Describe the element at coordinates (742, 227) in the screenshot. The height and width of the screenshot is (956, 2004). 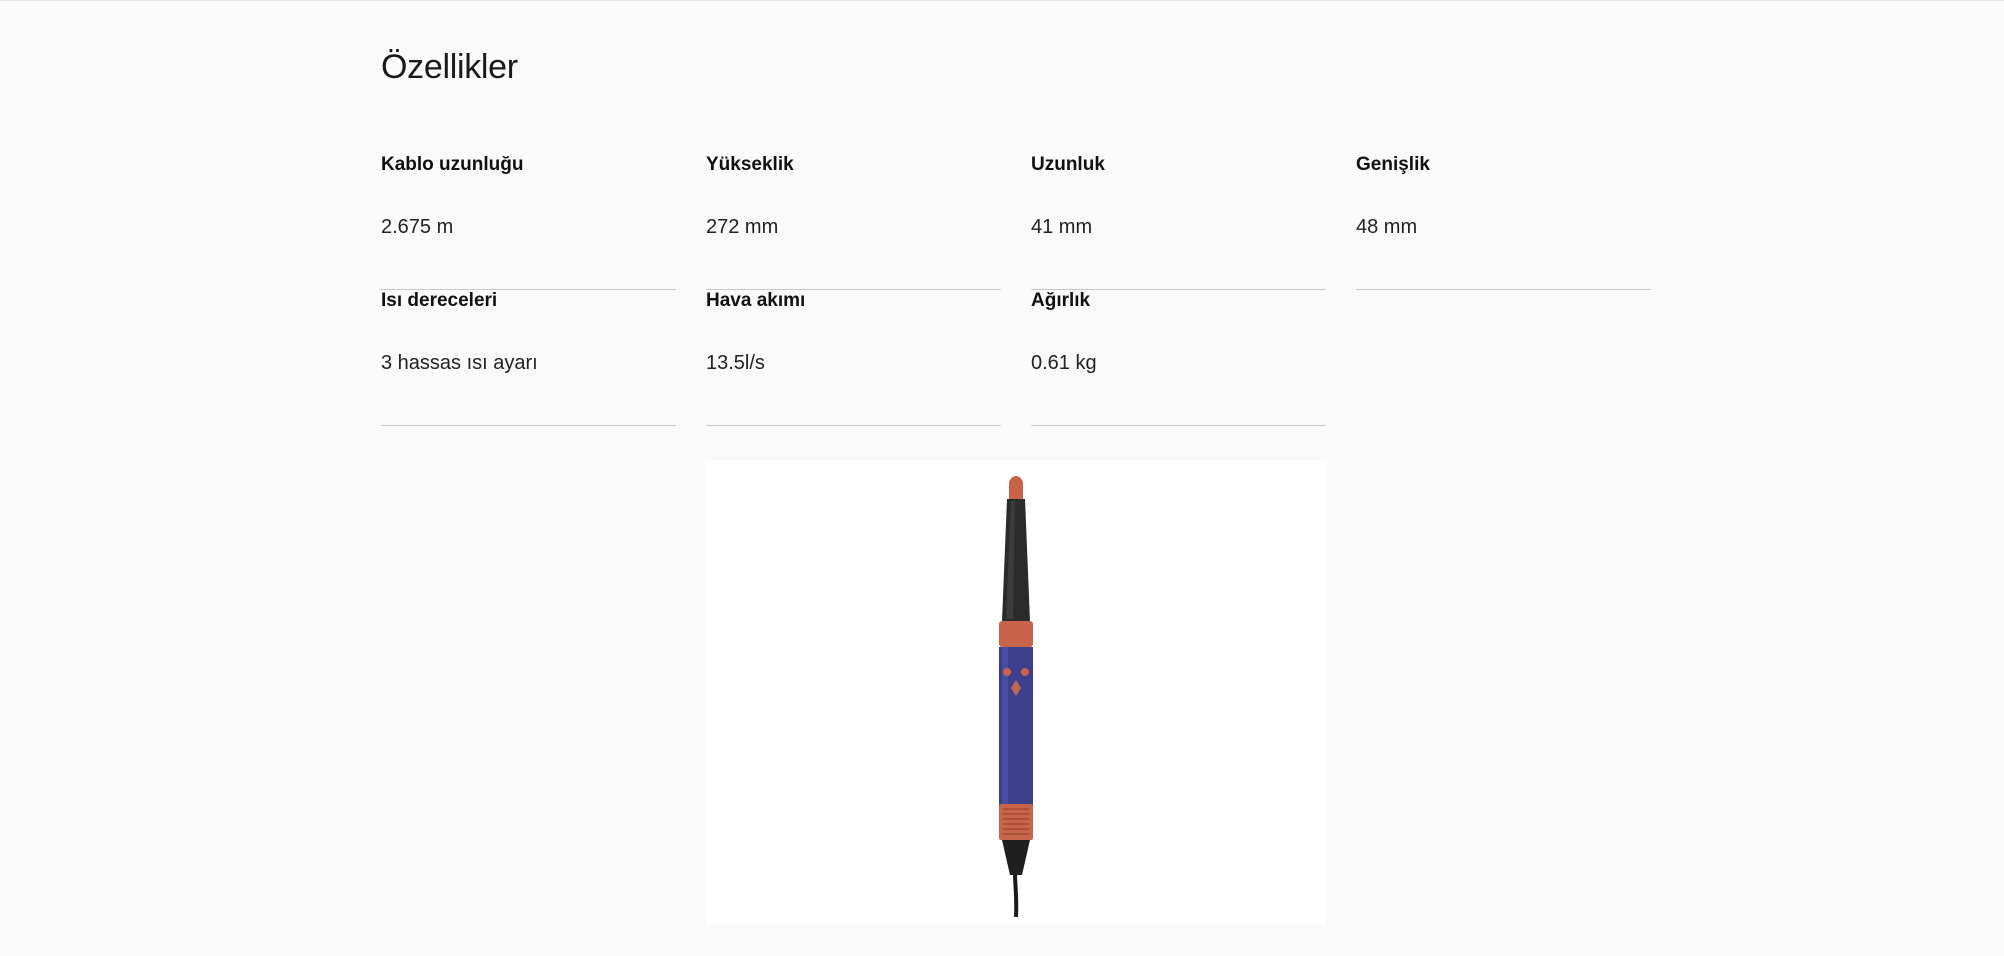
I see `spec-value: 272 mm` at that location.